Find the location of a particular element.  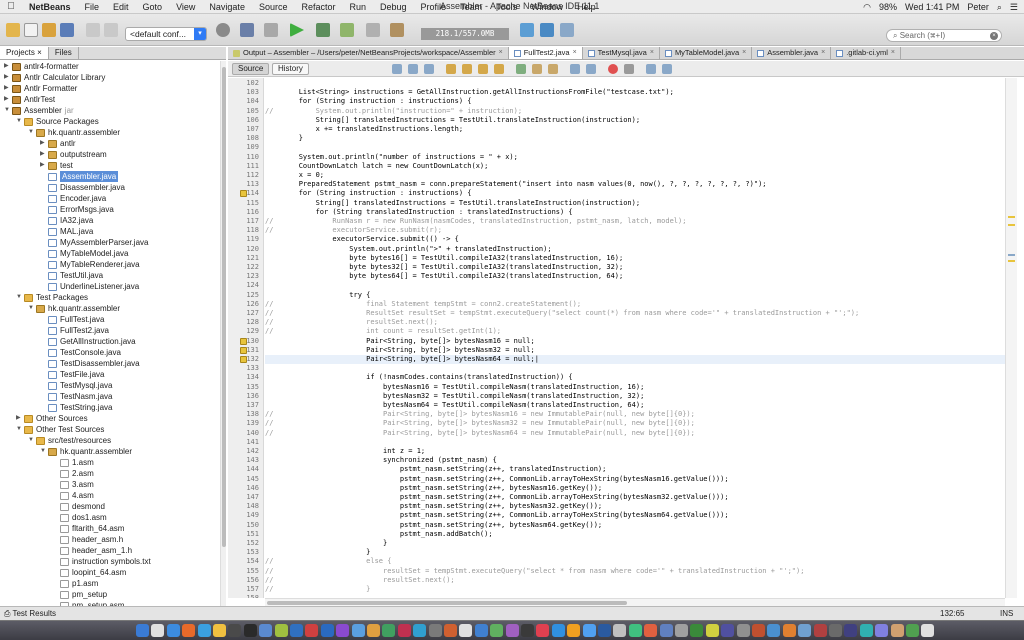

toggle-rect-selection-icon is located at coordinates (521, 69).